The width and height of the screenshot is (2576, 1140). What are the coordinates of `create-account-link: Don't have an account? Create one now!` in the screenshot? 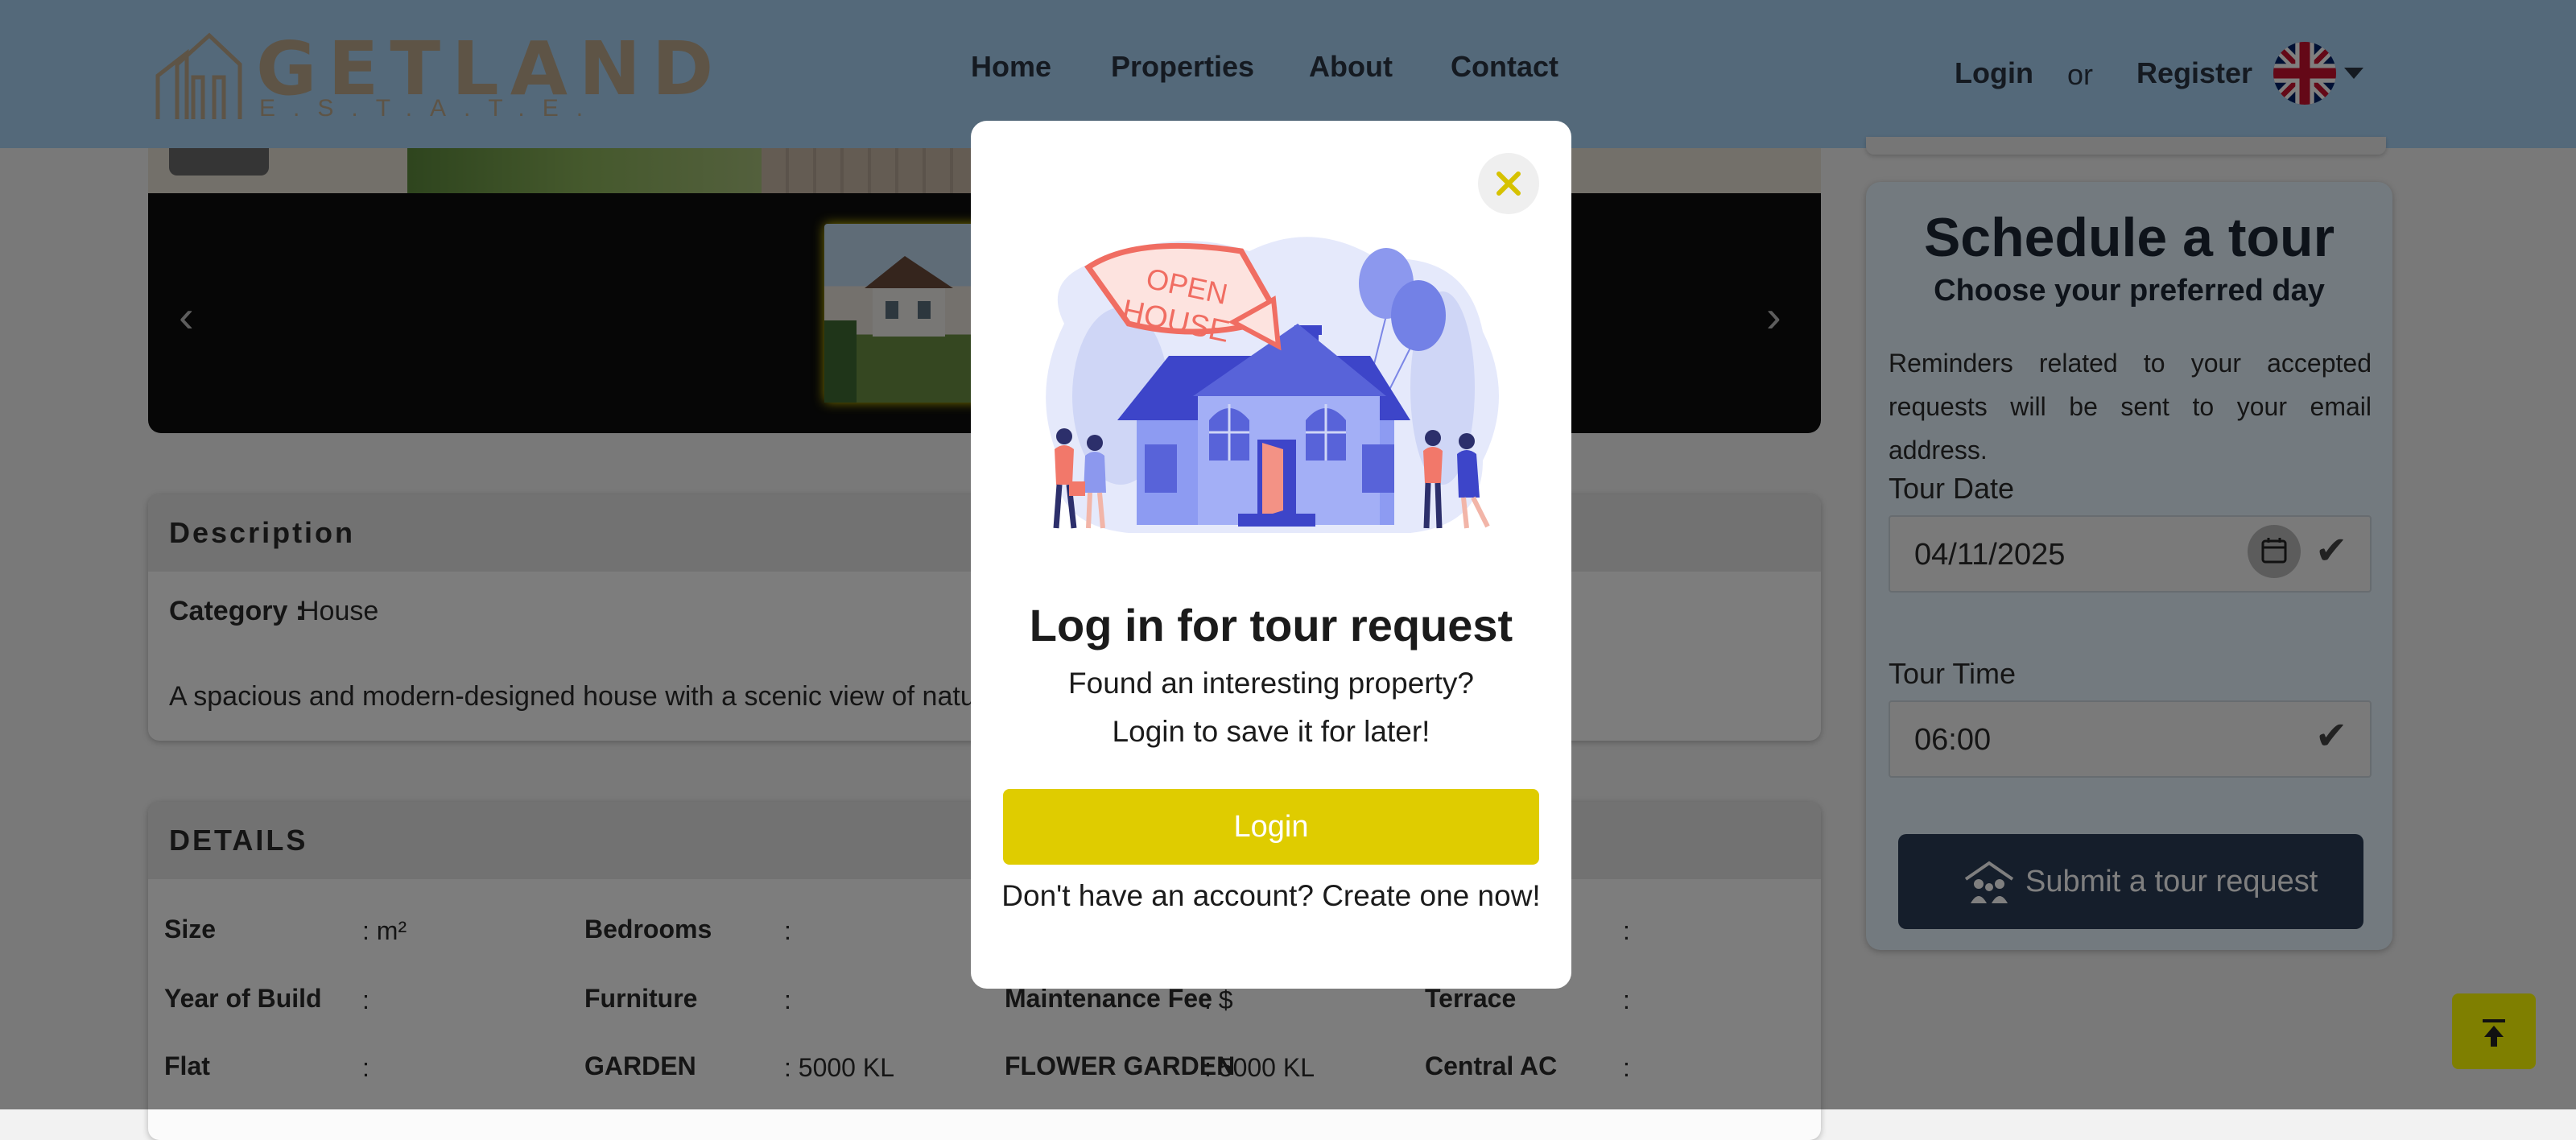 It's located at (1271, 896).